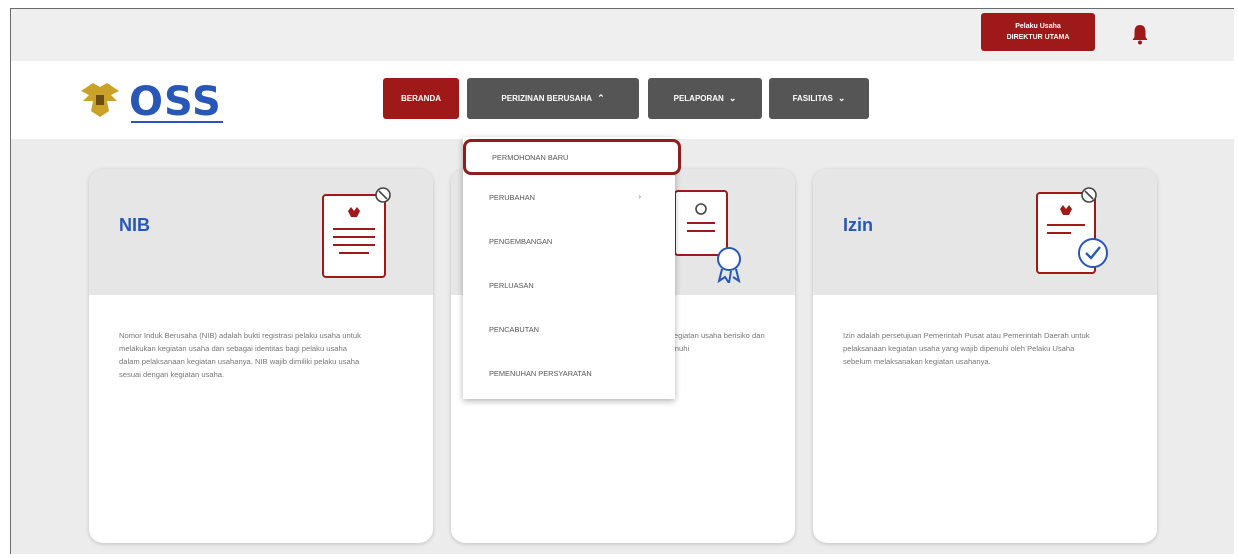 Image resolution: width=1238 pixels, height=558 pixels. What do you see at coordinates (1038, 26) in the screenshot?
I see `user-name: Pelaku Usaha` at bounding box center [1038, 26].